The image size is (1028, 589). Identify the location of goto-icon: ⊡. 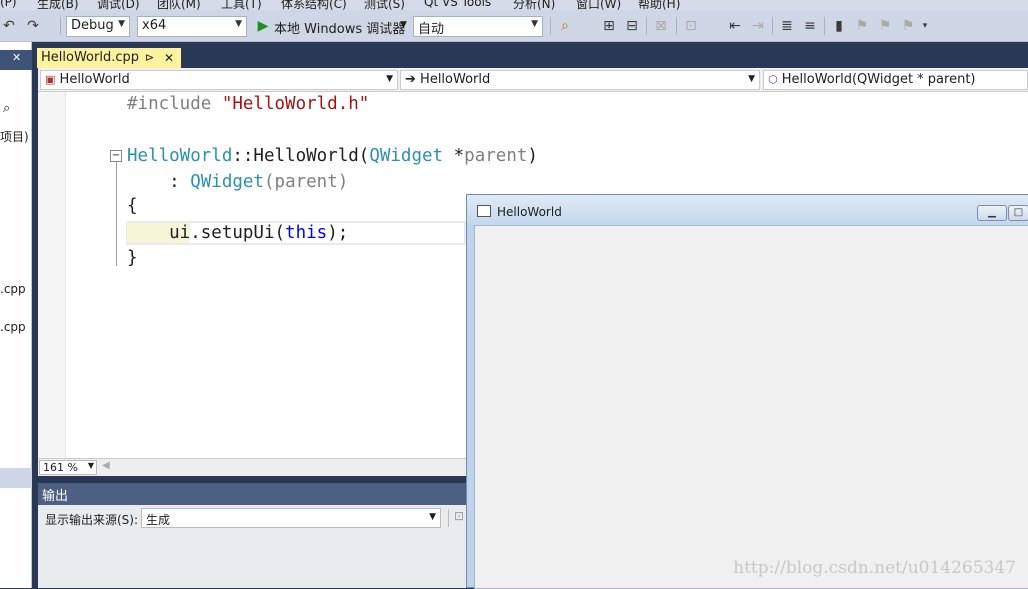
(459, 516).